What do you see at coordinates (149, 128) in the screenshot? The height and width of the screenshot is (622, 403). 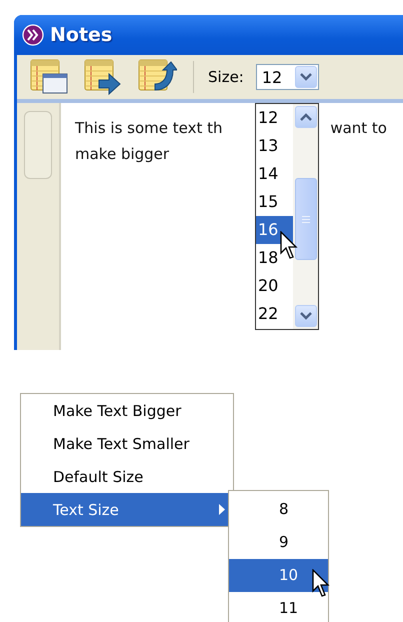 I see `note-text: This is some text th` at bounding box center [149, 128].